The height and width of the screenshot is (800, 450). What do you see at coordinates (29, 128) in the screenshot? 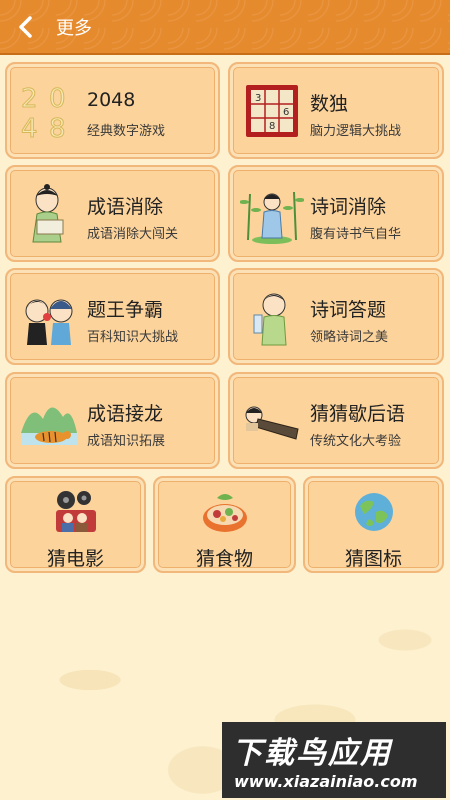
I see `svg-text: 4` at bounding box center [29, 128].